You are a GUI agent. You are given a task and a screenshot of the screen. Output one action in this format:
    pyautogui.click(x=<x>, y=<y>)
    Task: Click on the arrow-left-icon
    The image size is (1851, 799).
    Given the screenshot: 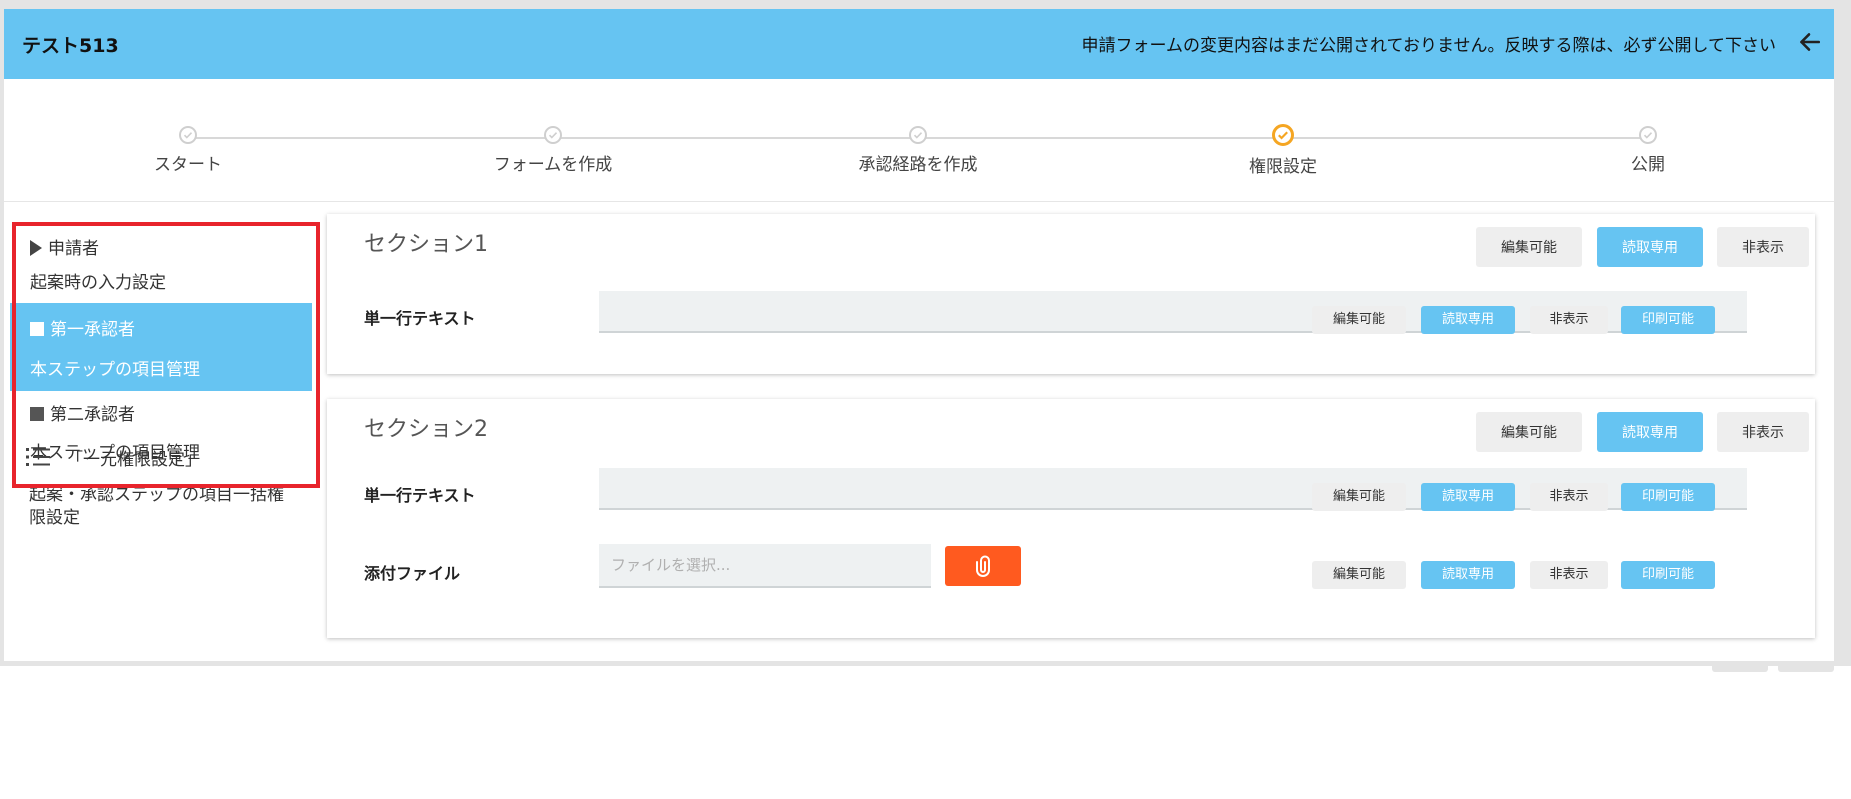 What is the action you would take?
    pyautogui.click(x=1809, y=42)
    